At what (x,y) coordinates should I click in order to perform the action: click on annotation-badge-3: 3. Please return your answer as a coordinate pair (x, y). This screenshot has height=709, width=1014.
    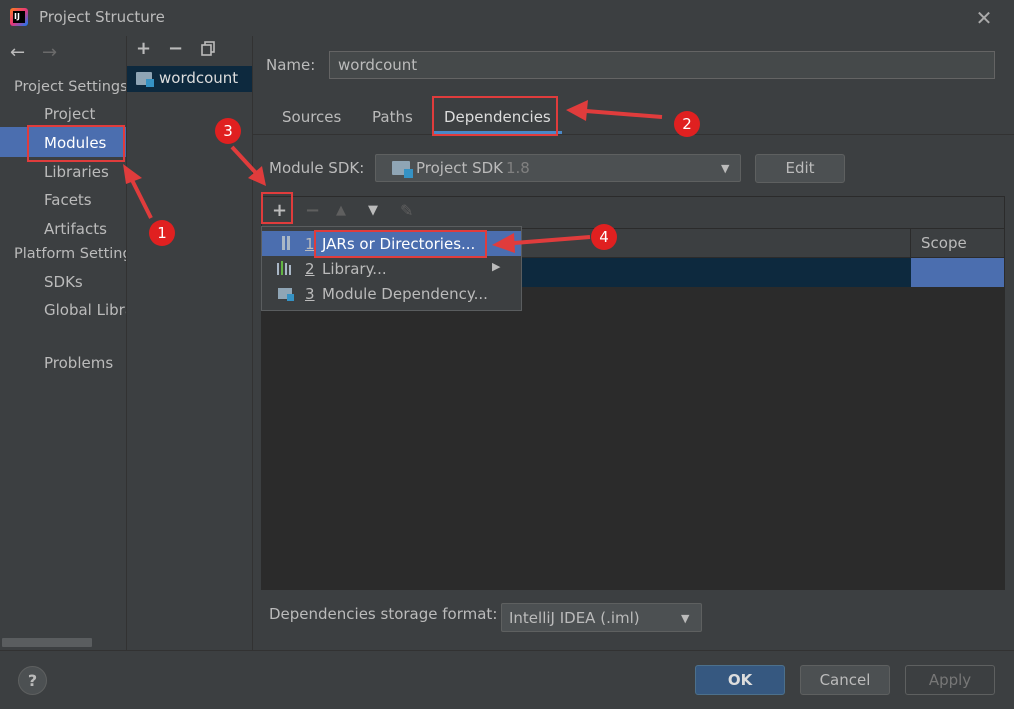
    Looking at the image, I should click on (228, 131).